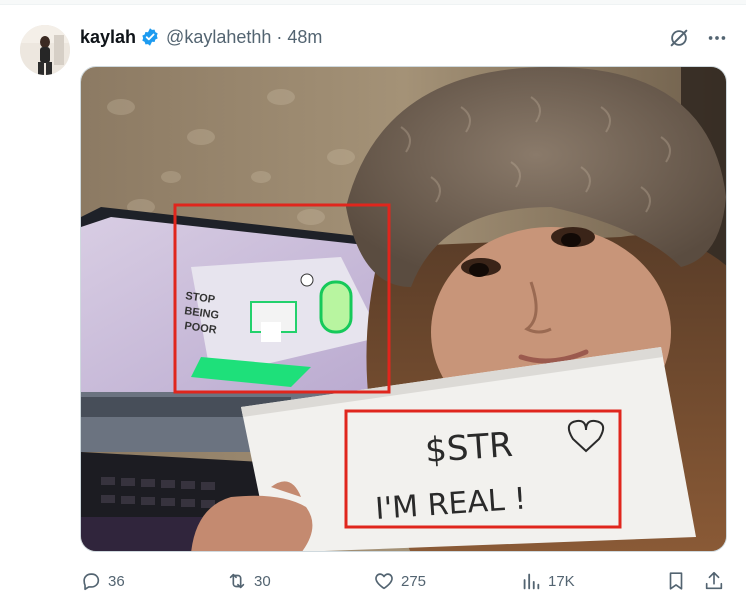 This screenshot has width=746, height=609. I want to click on tweet-header: kaylah @kaylahethh · 48m, so click(380, 37).